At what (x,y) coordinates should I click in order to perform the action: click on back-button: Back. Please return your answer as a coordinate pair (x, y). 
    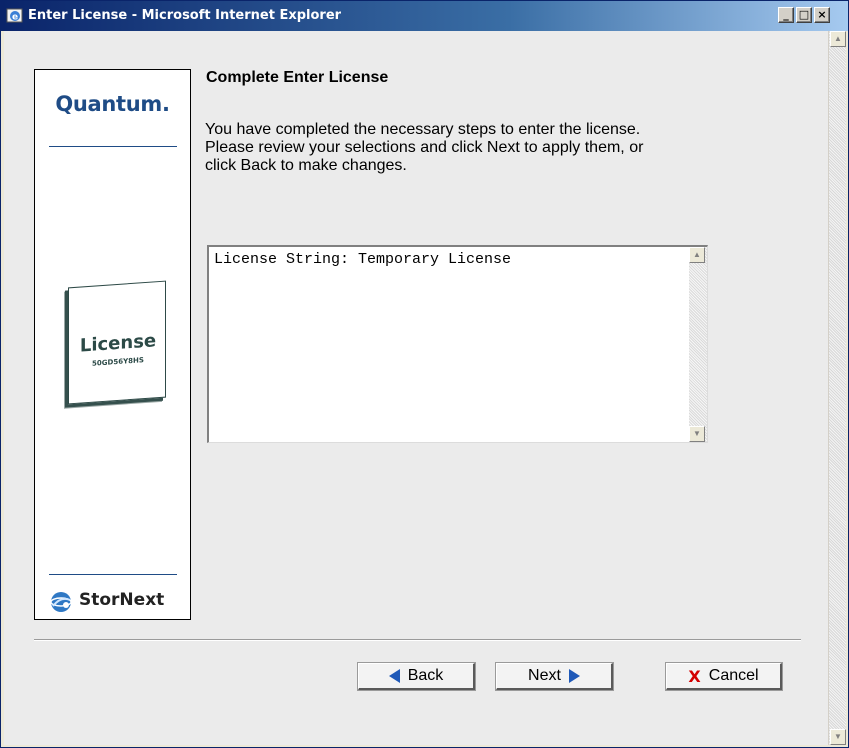
    Looking at the image, I should click on (416, 676).